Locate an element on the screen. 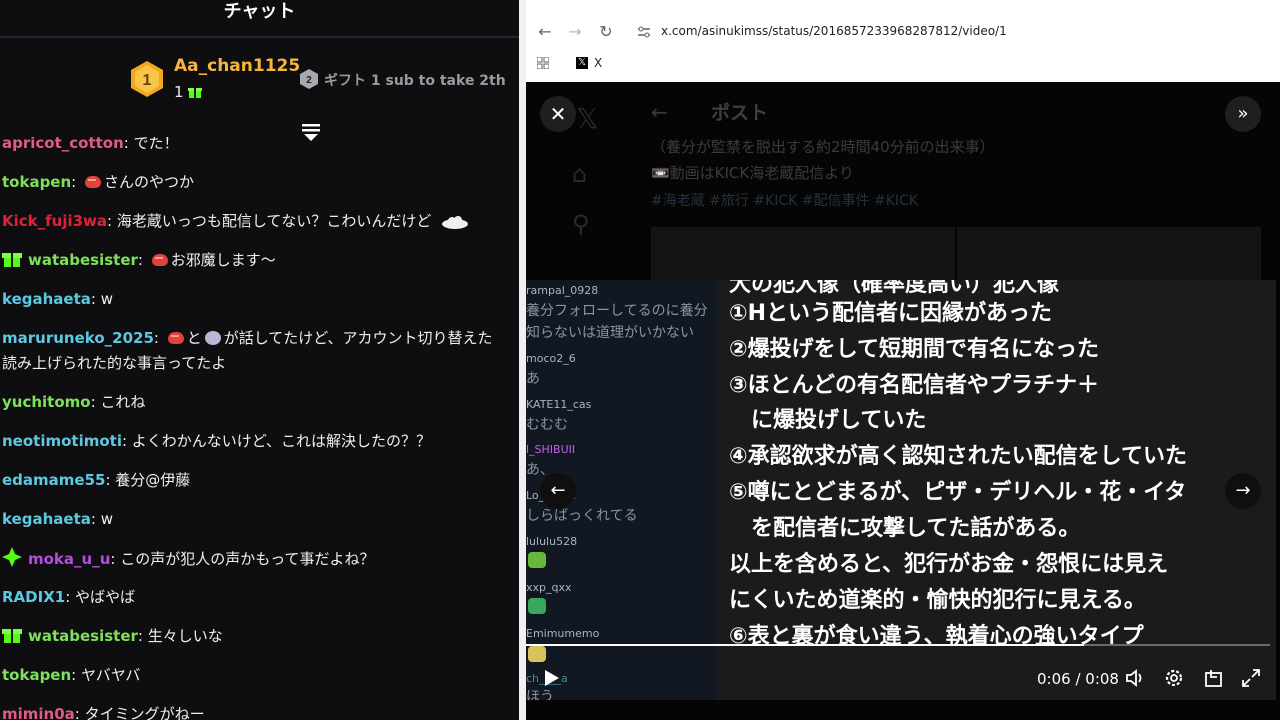  slide-text-line: に爆投げしていた is located at coordinates (828, 420).